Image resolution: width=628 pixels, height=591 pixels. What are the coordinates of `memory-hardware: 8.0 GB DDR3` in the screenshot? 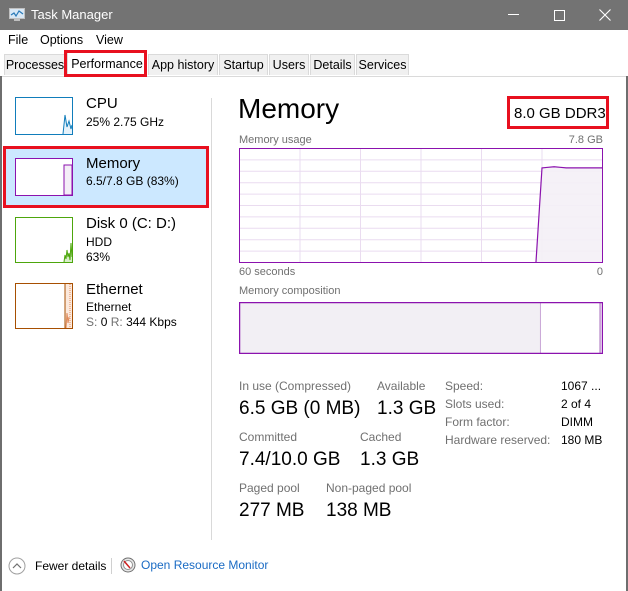 It's located at (560, 113).